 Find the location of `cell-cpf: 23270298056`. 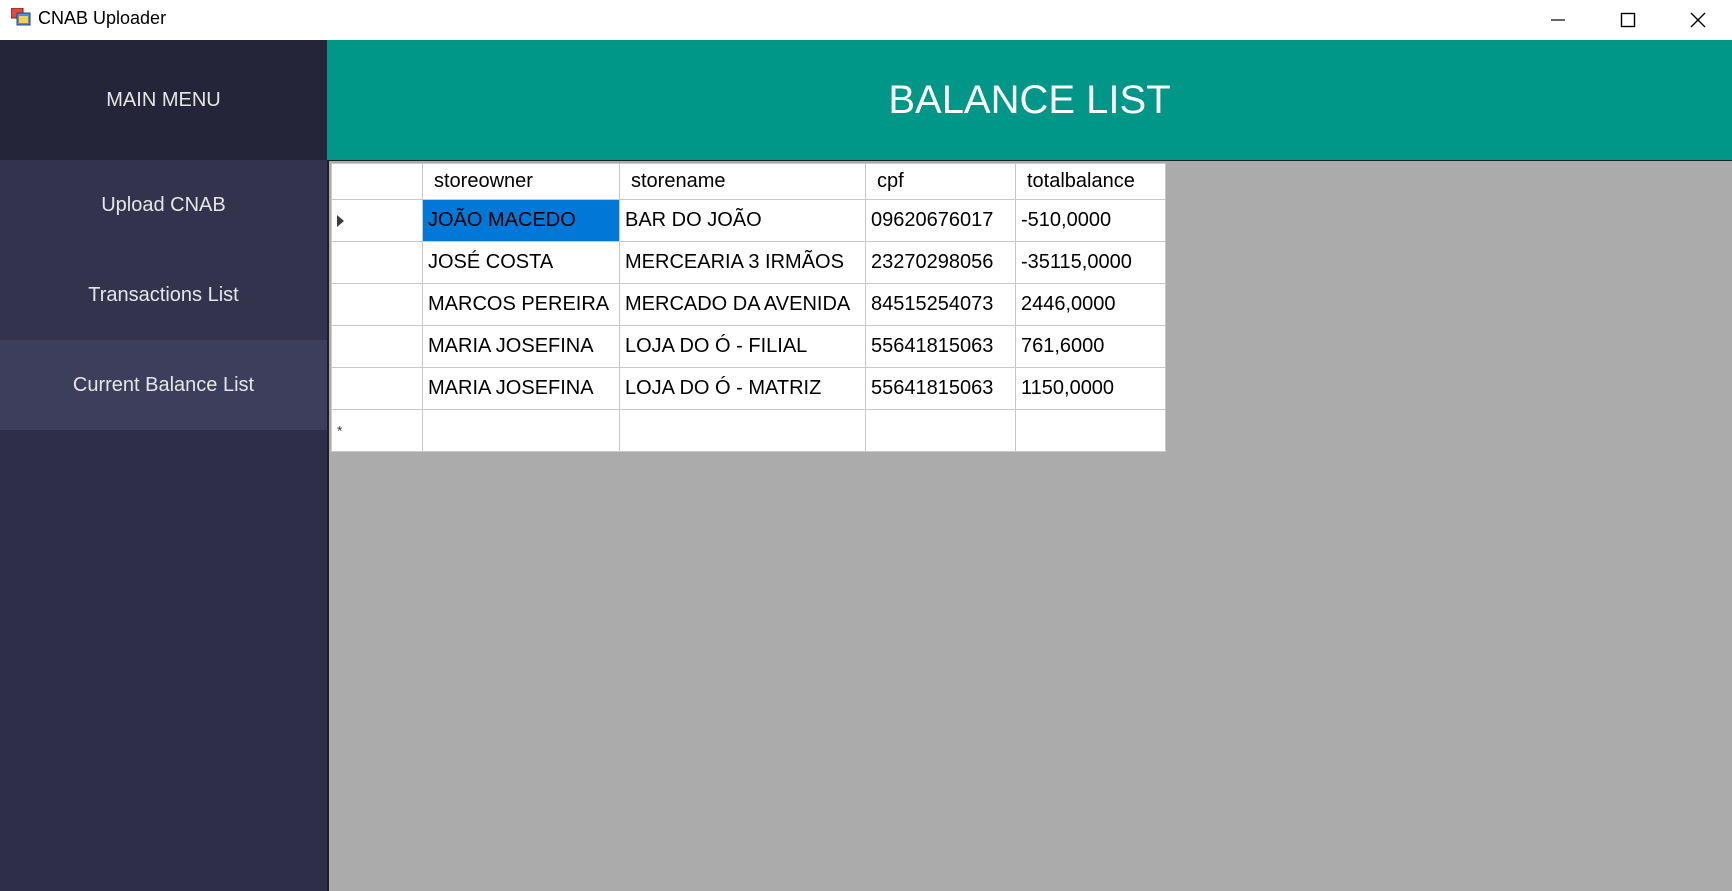

cell-cpf: 23270298056 is located at coordinates (940, 262).